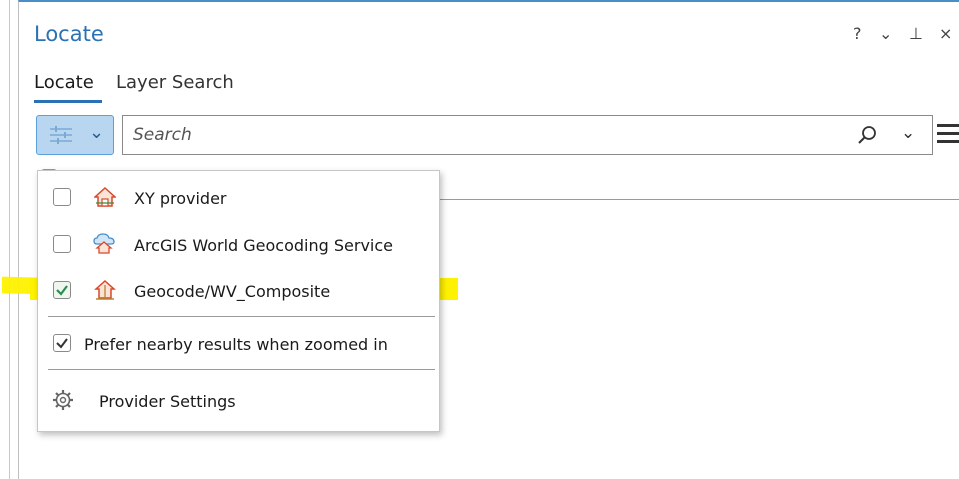  I want to click on help-button: ?, so click(857, 33).